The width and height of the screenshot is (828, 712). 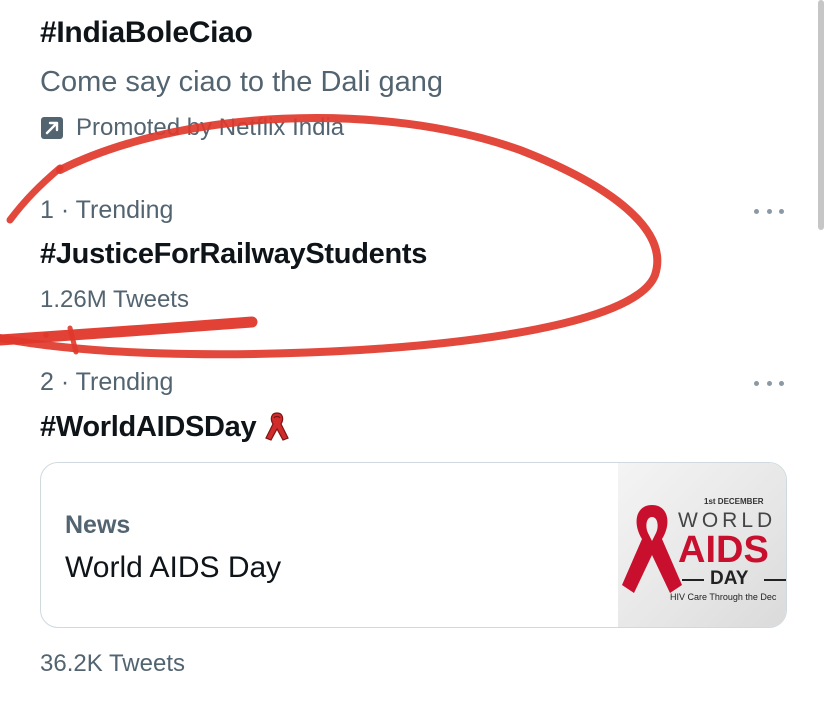 What do you see at coordinates (241, 82) in the screenshot?
I see `promoted-trend-subtitle: Come say ciao to the Dali gang` at bounding box center [241, 82].